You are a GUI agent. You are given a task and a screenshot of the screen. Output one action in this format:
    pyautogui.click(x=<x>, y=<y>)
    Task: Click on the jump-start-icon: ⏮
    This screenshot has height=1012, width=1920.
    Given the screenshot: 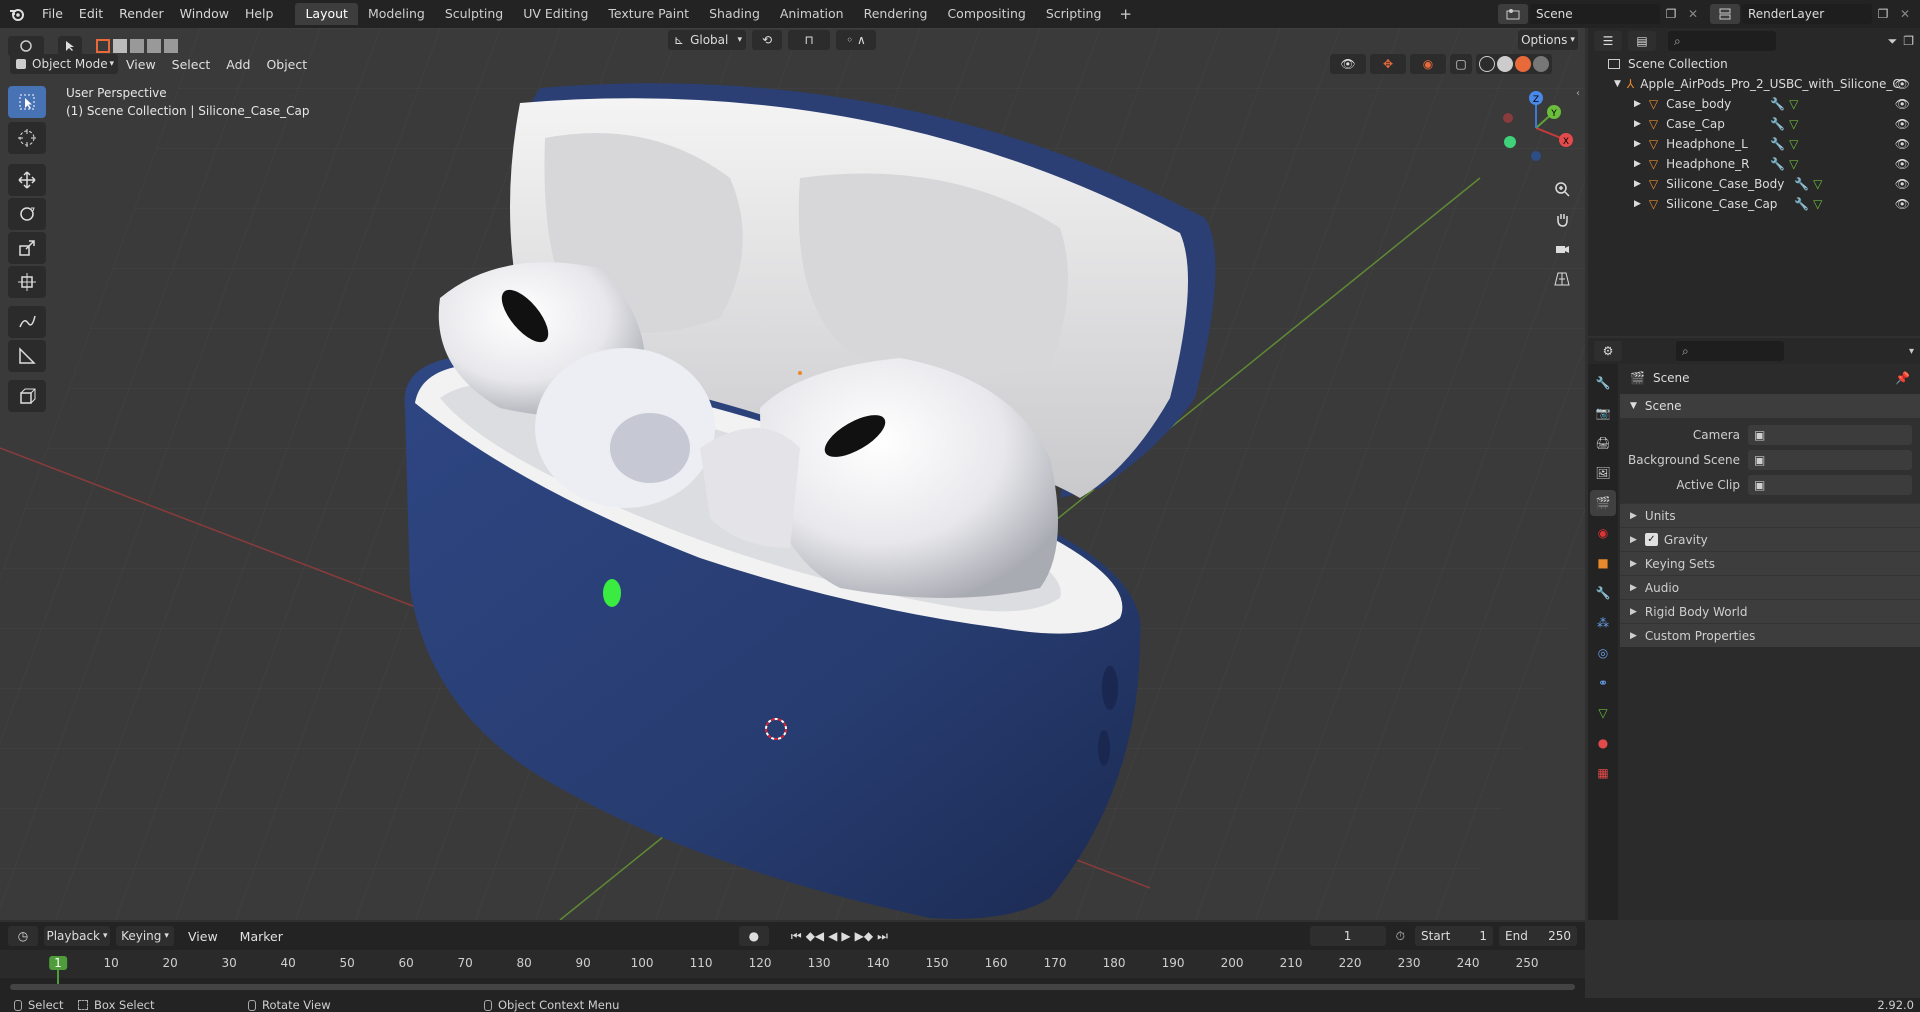 What is the action you would take?
    pyautogui.click(x=796, y=936)
    